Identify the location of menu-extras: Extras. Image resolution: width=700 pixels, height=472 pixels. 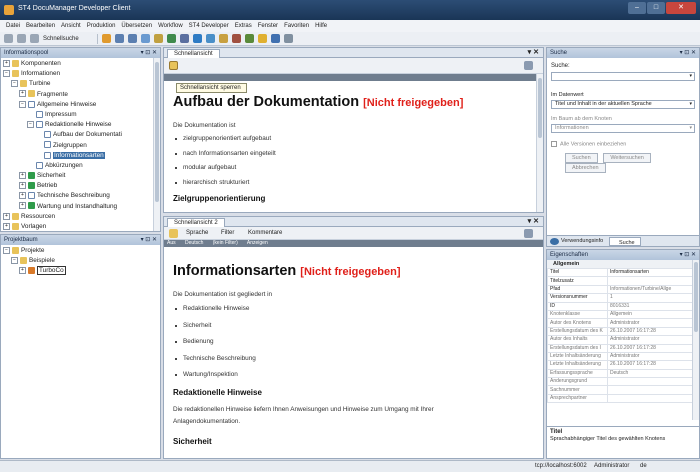
(243, 26).